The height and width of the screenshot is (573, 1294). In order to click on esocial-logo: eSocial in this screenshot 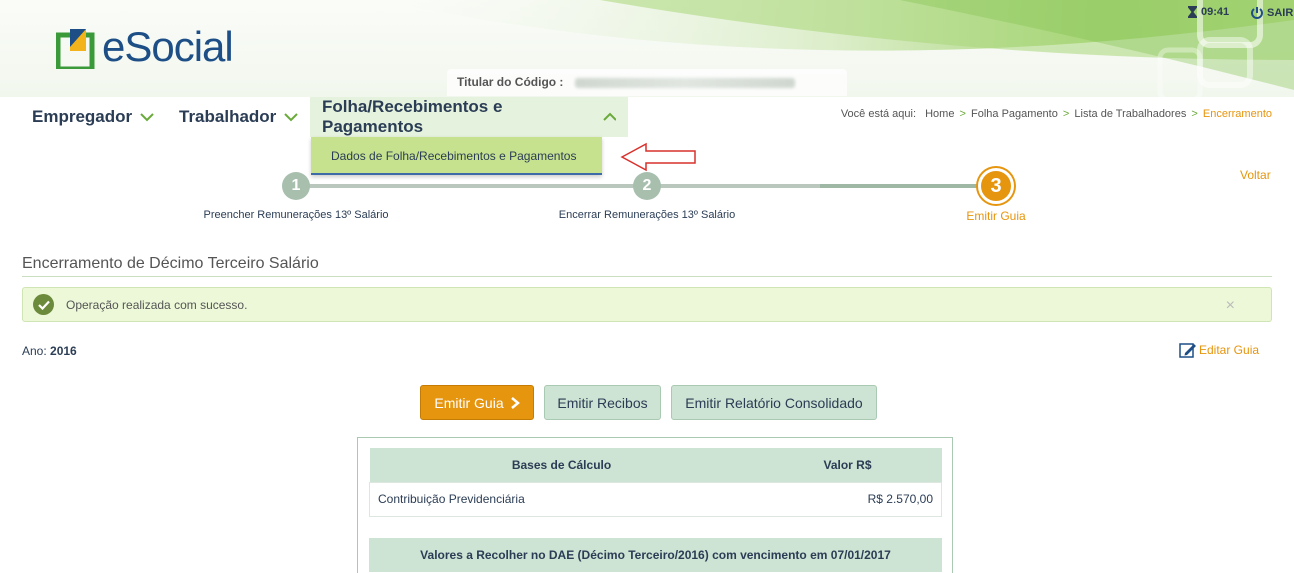, I will do `click(144, 47)`.